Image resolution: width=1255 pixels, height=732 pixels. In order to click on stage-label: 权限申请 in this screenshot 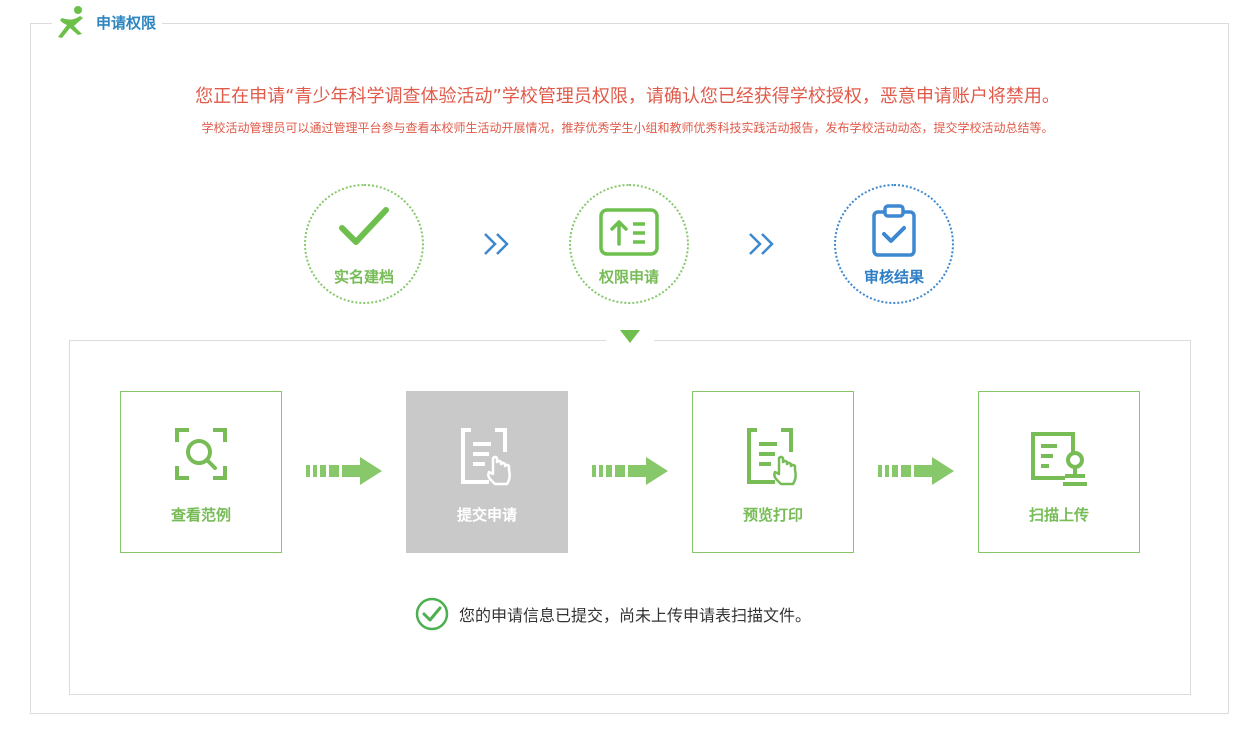, I will do `click(628, 277)`.